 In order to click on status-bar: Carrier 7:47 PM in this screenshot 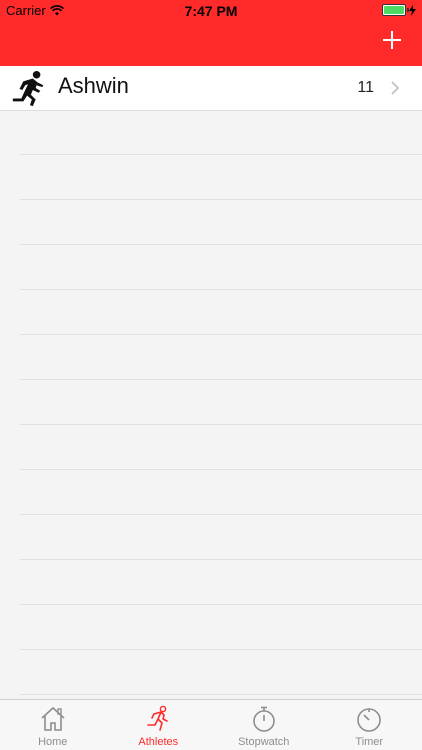, I will do `click(211, 11)`.